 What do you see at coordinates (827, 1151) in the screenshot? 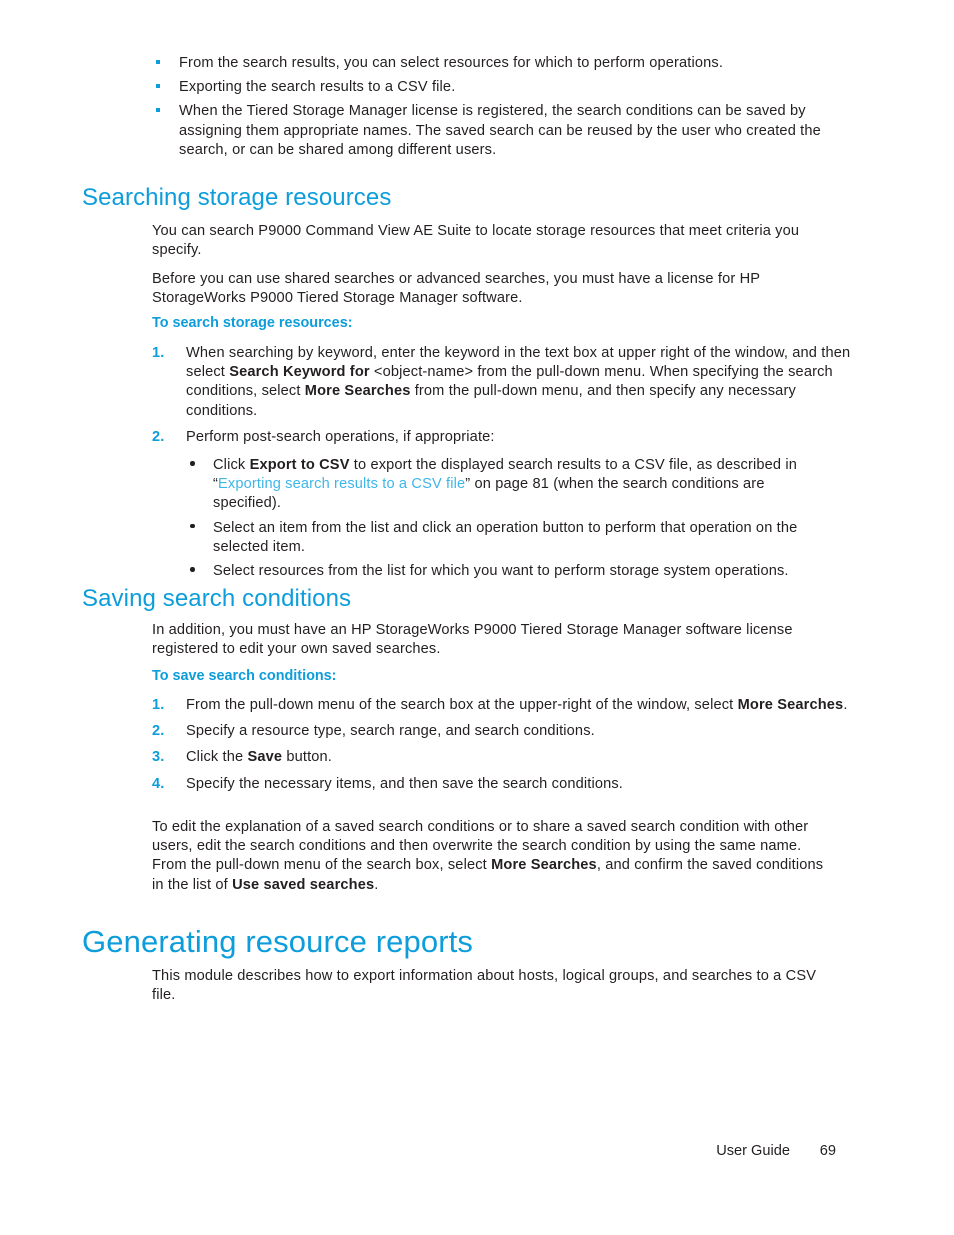
I see `footer-page-number: 69` at bounding box center [827, 1151].